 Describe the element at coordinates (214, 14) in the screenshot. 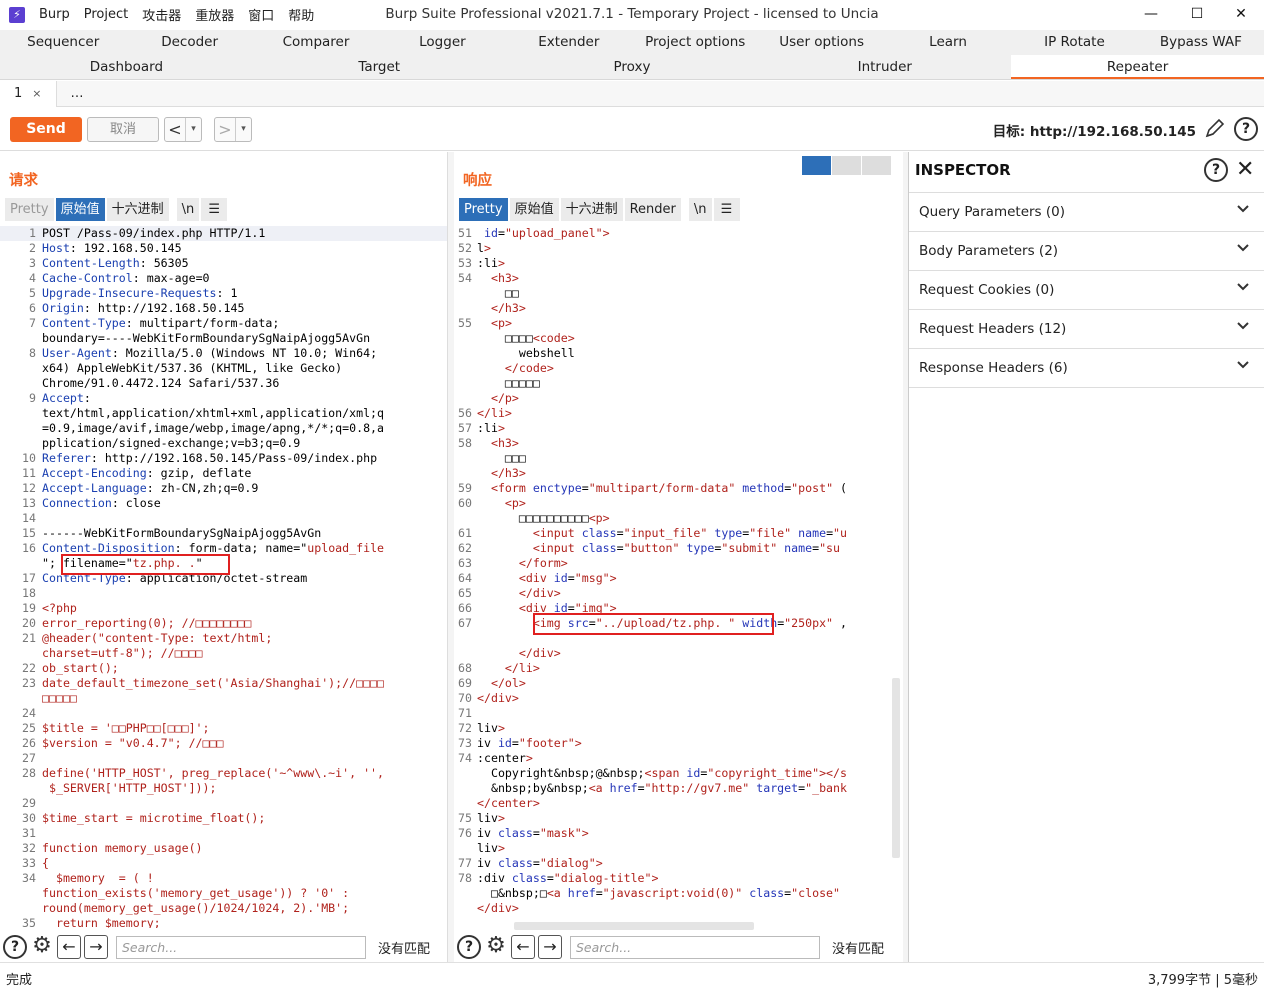

I see `menu-repeater: 重放器` at that location.